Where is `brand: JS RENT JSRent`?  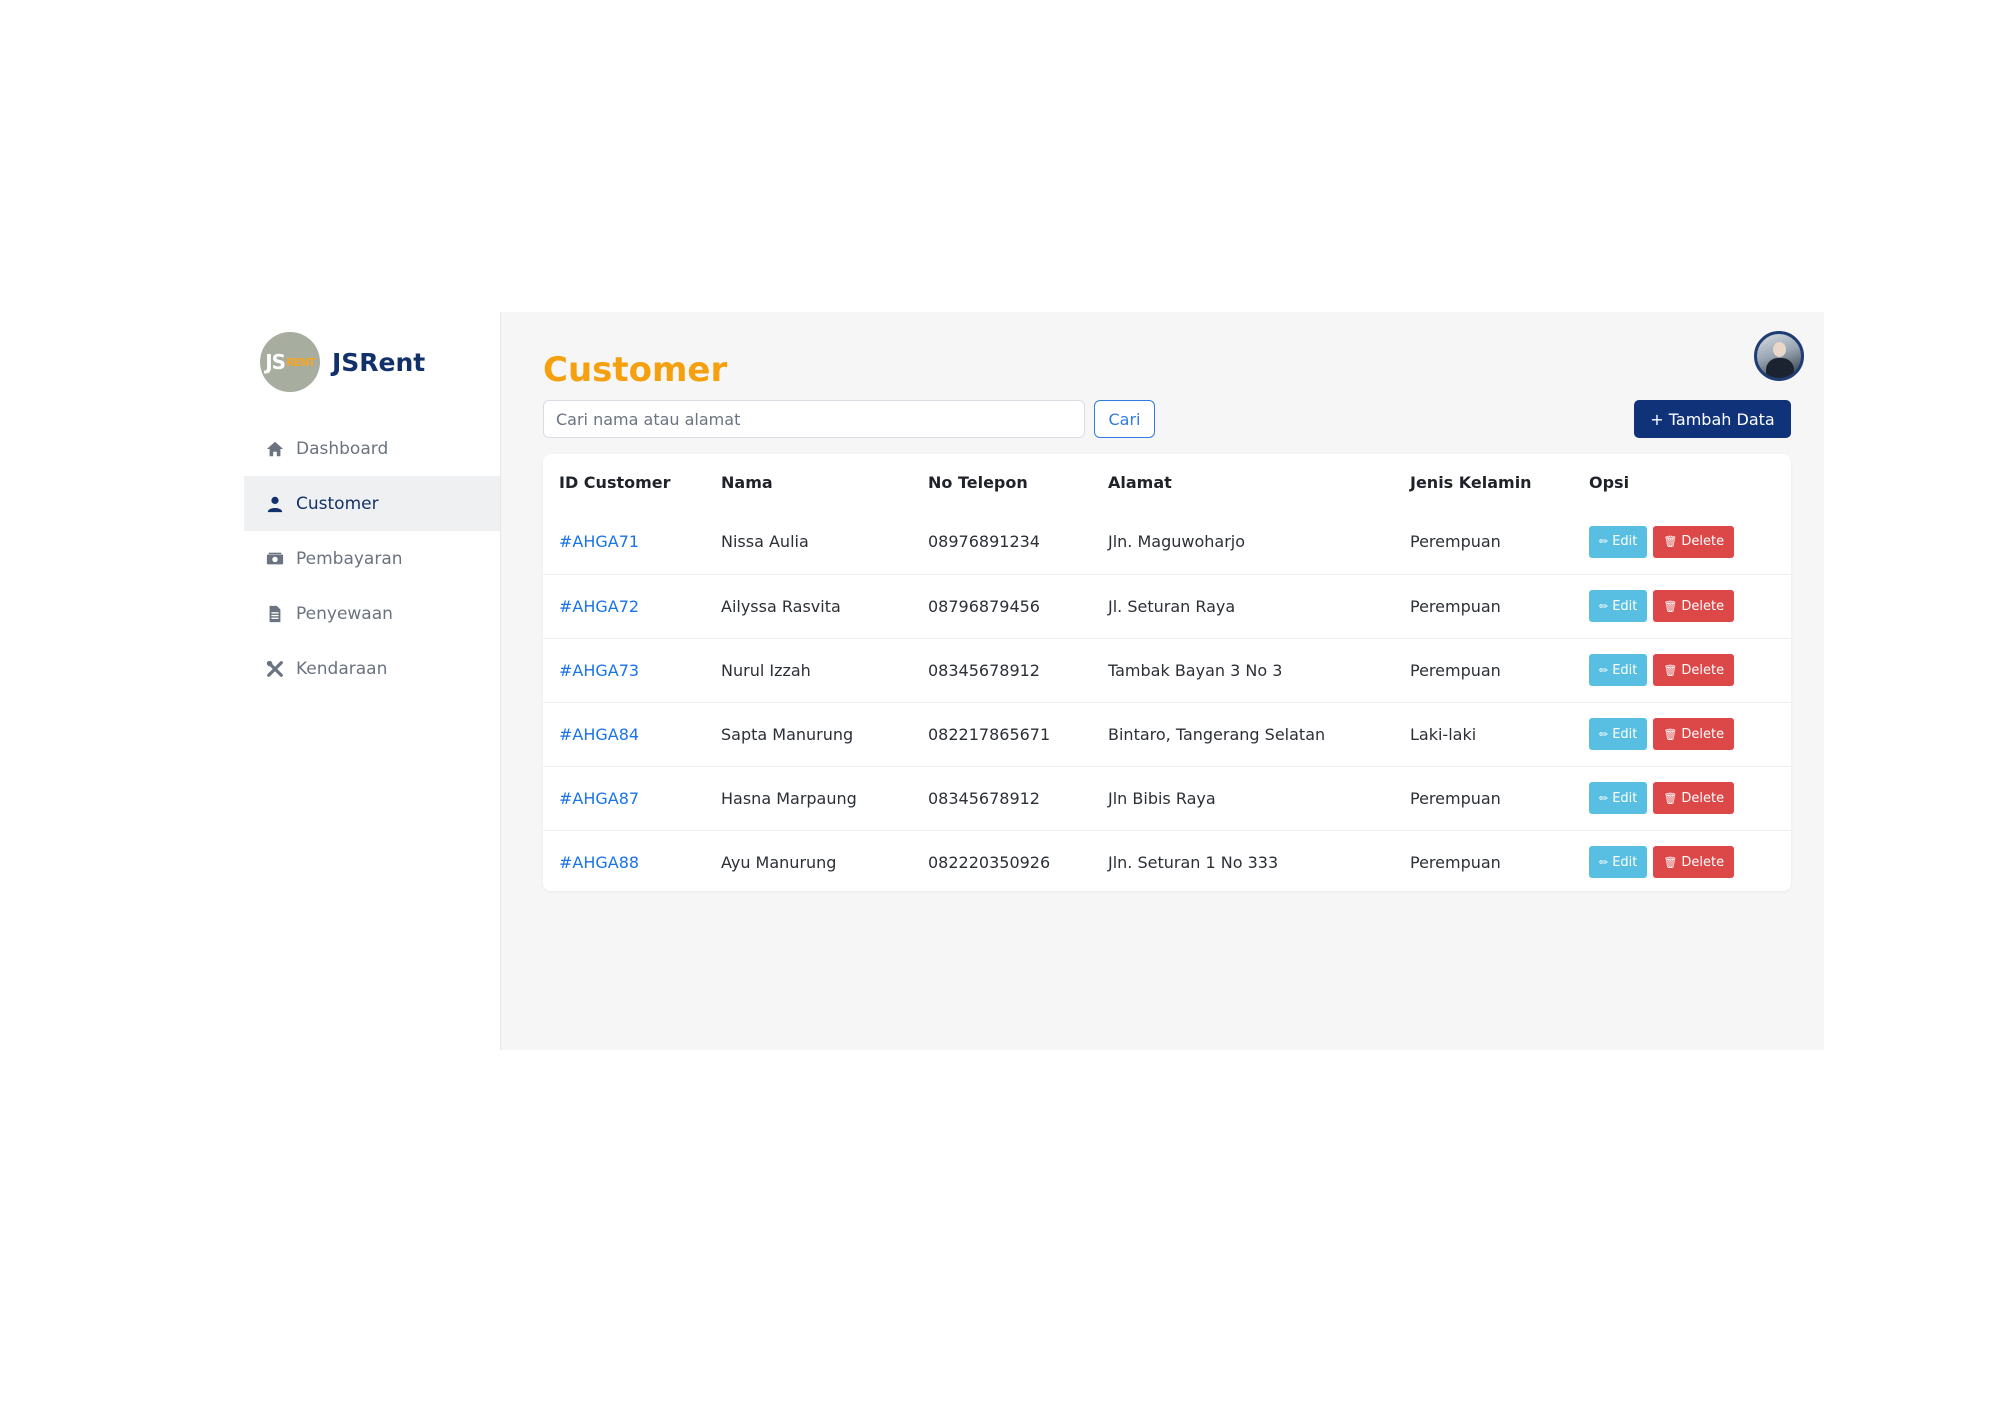
brand: JS RENT JSRent is located at coordinates (342, 362).